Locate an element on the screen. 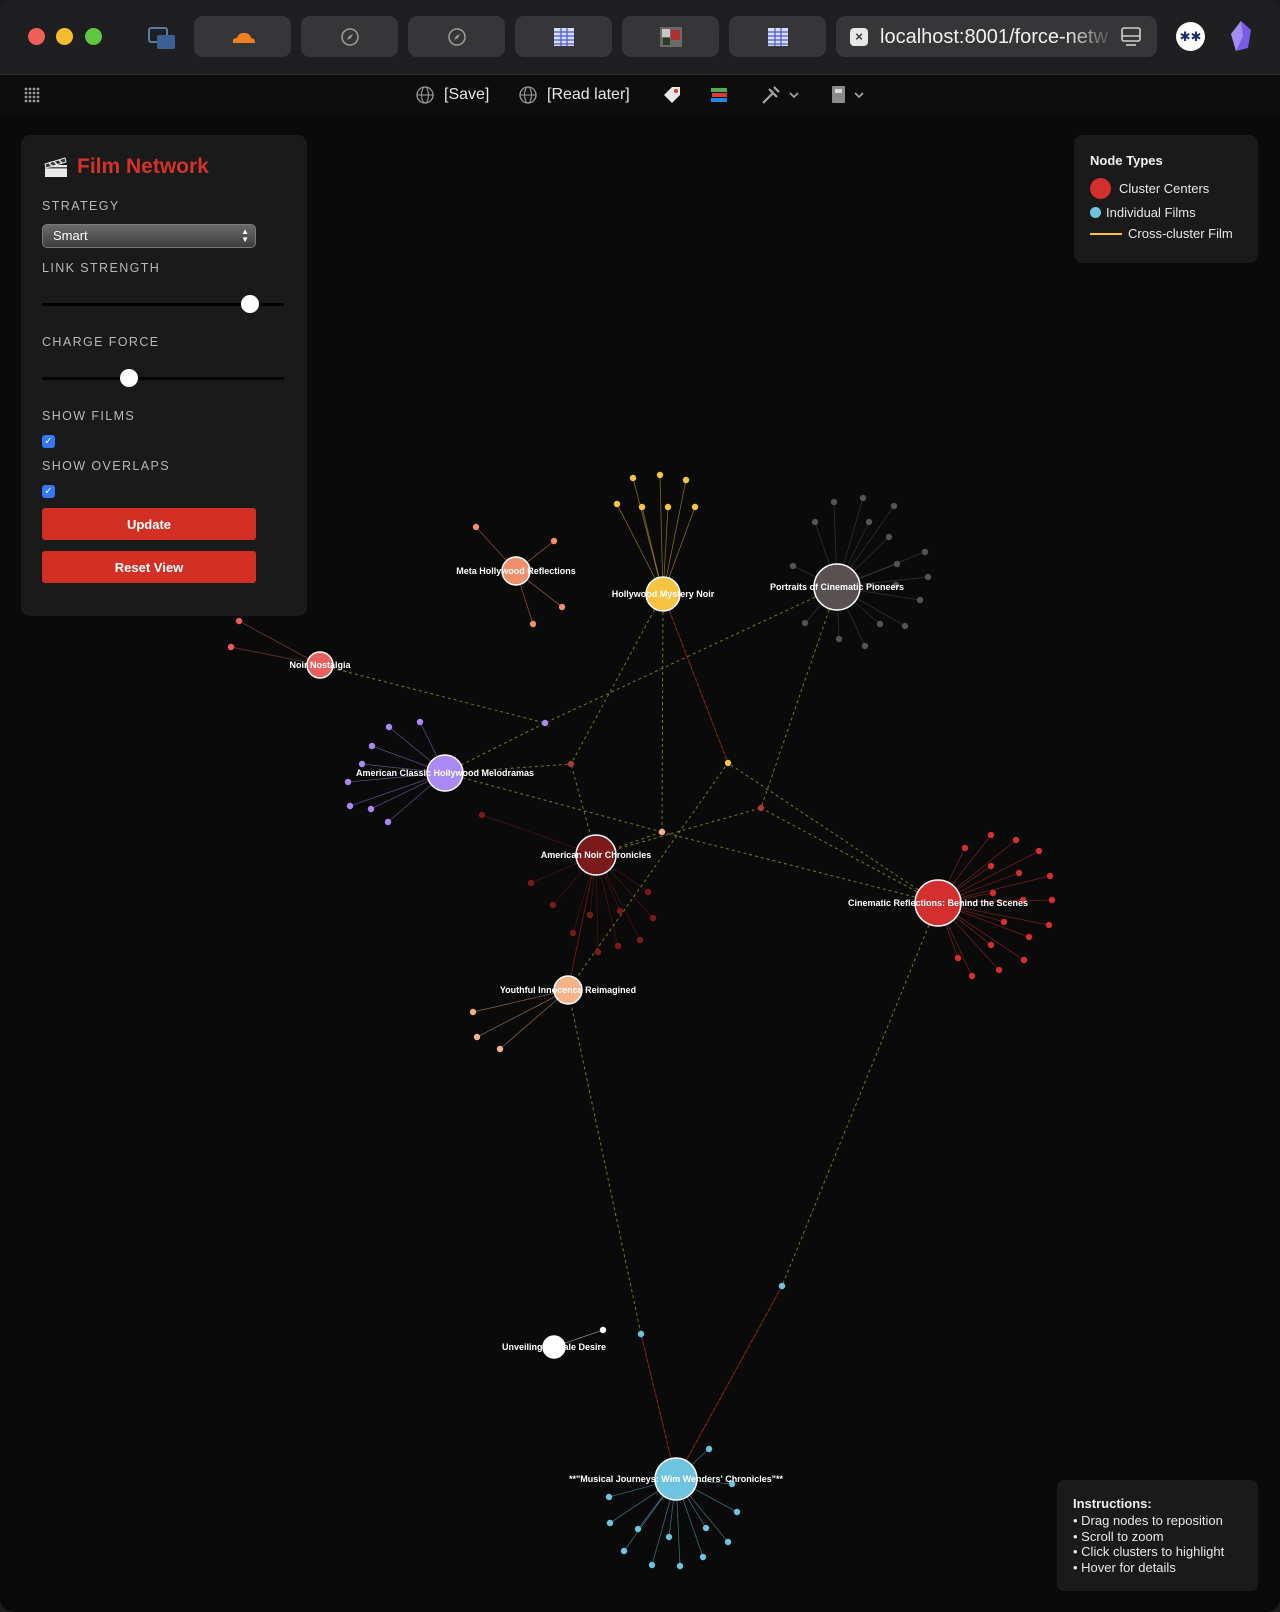  close-window-button is located at coordinates (36, 36).